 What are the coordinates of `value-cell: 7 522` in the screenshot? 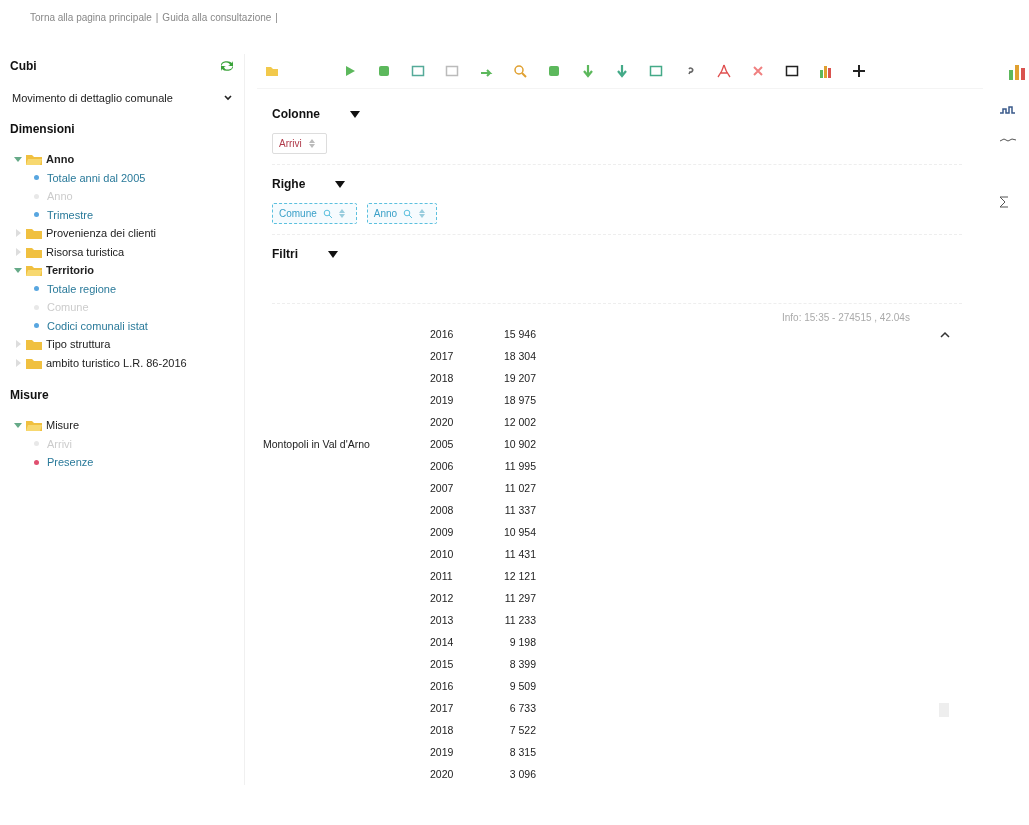 It's located at (522, 730).